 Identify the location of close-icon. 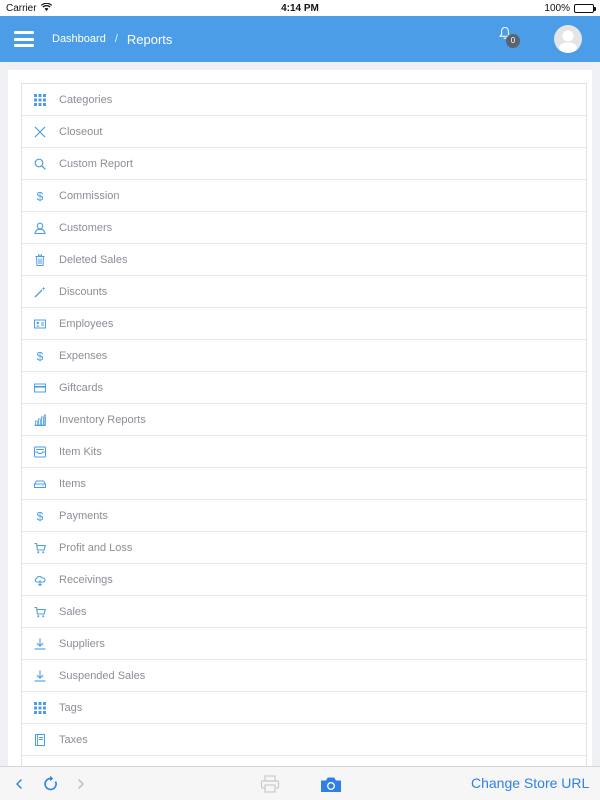
(40, 132).